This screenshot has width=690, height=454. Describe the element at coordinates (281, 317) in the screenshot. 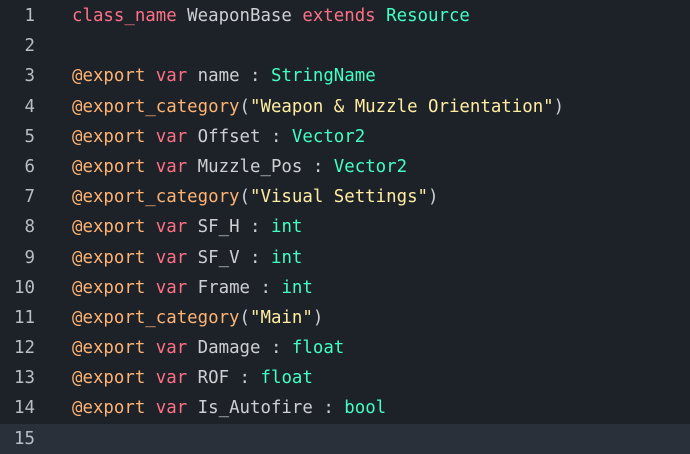

I see `code-token-str: "Main"` at that location.